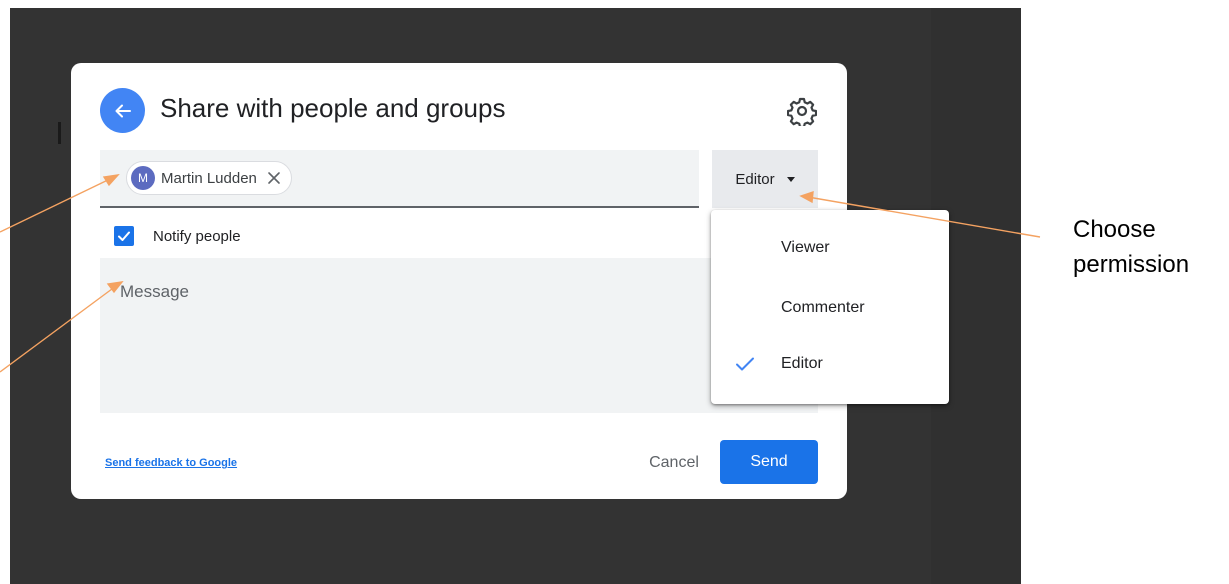 Image resolution: width=1229 pixels, height=584 pixels. Describe the element at coordinates (805, 247) in the screenshot. I see `menu-item-label: Viewer` at that location.